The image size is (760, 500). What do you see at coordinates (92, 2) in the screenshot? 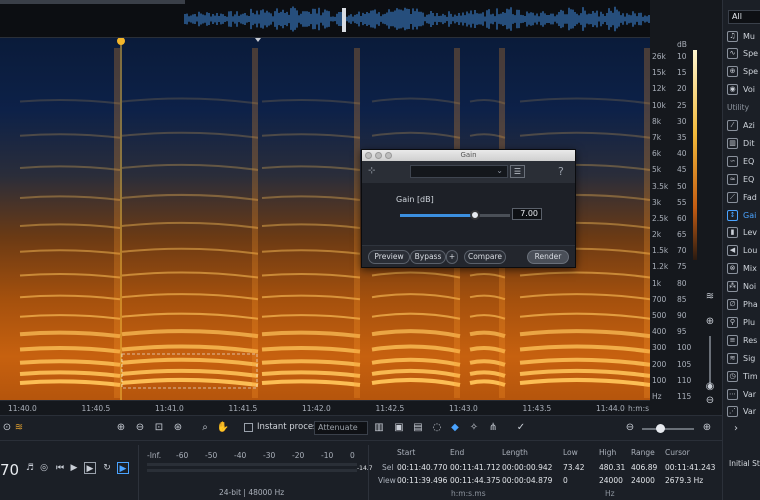
I see `overview-scroll-strip` at bounding box center [92, 2].